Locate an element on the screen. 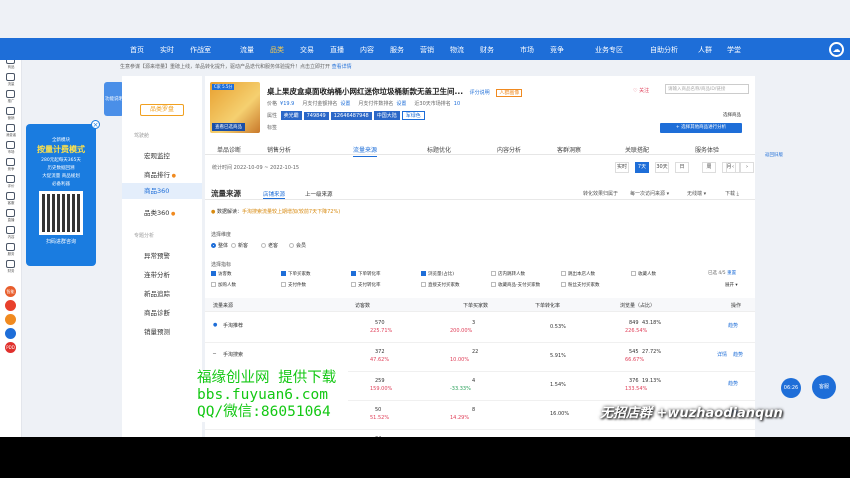  rail-item: 内容 is located at coordinates (10, 234).